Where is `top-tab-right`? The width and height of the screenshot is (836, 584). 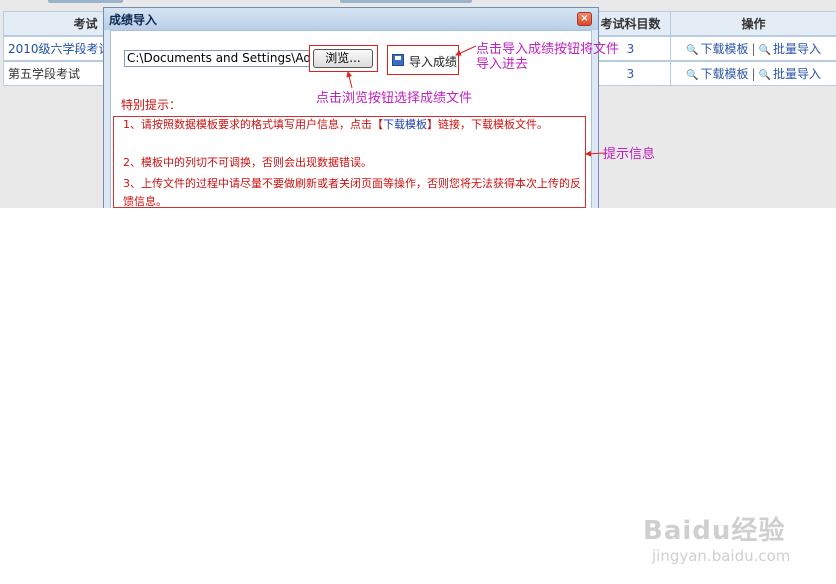
top-tab-right is located at coordinates (406, 1).